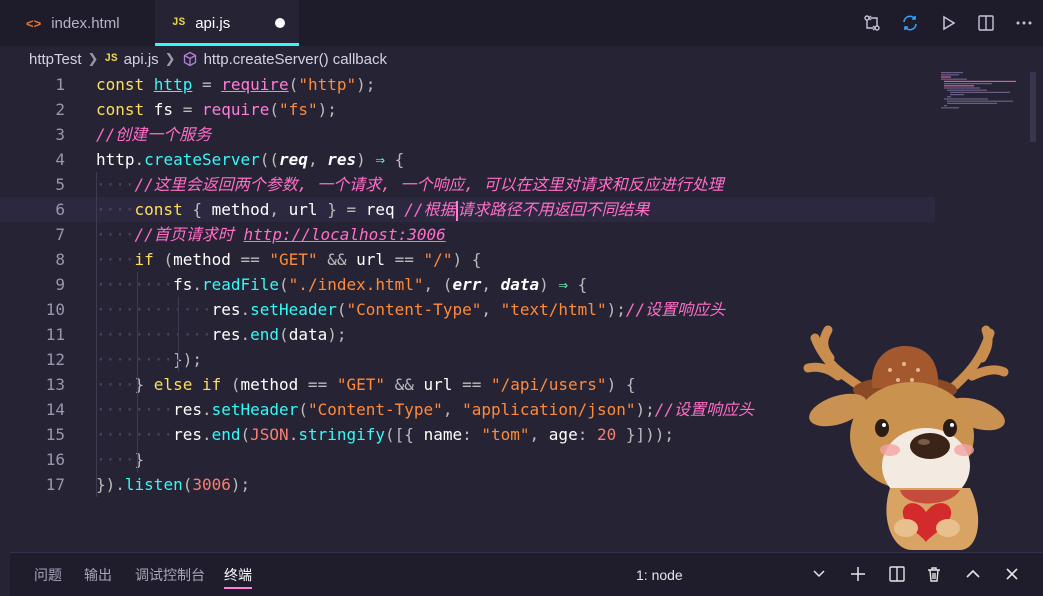 This screenshot has height=596, width=1043. I want to click on code-token: ==, so click(250, 259).